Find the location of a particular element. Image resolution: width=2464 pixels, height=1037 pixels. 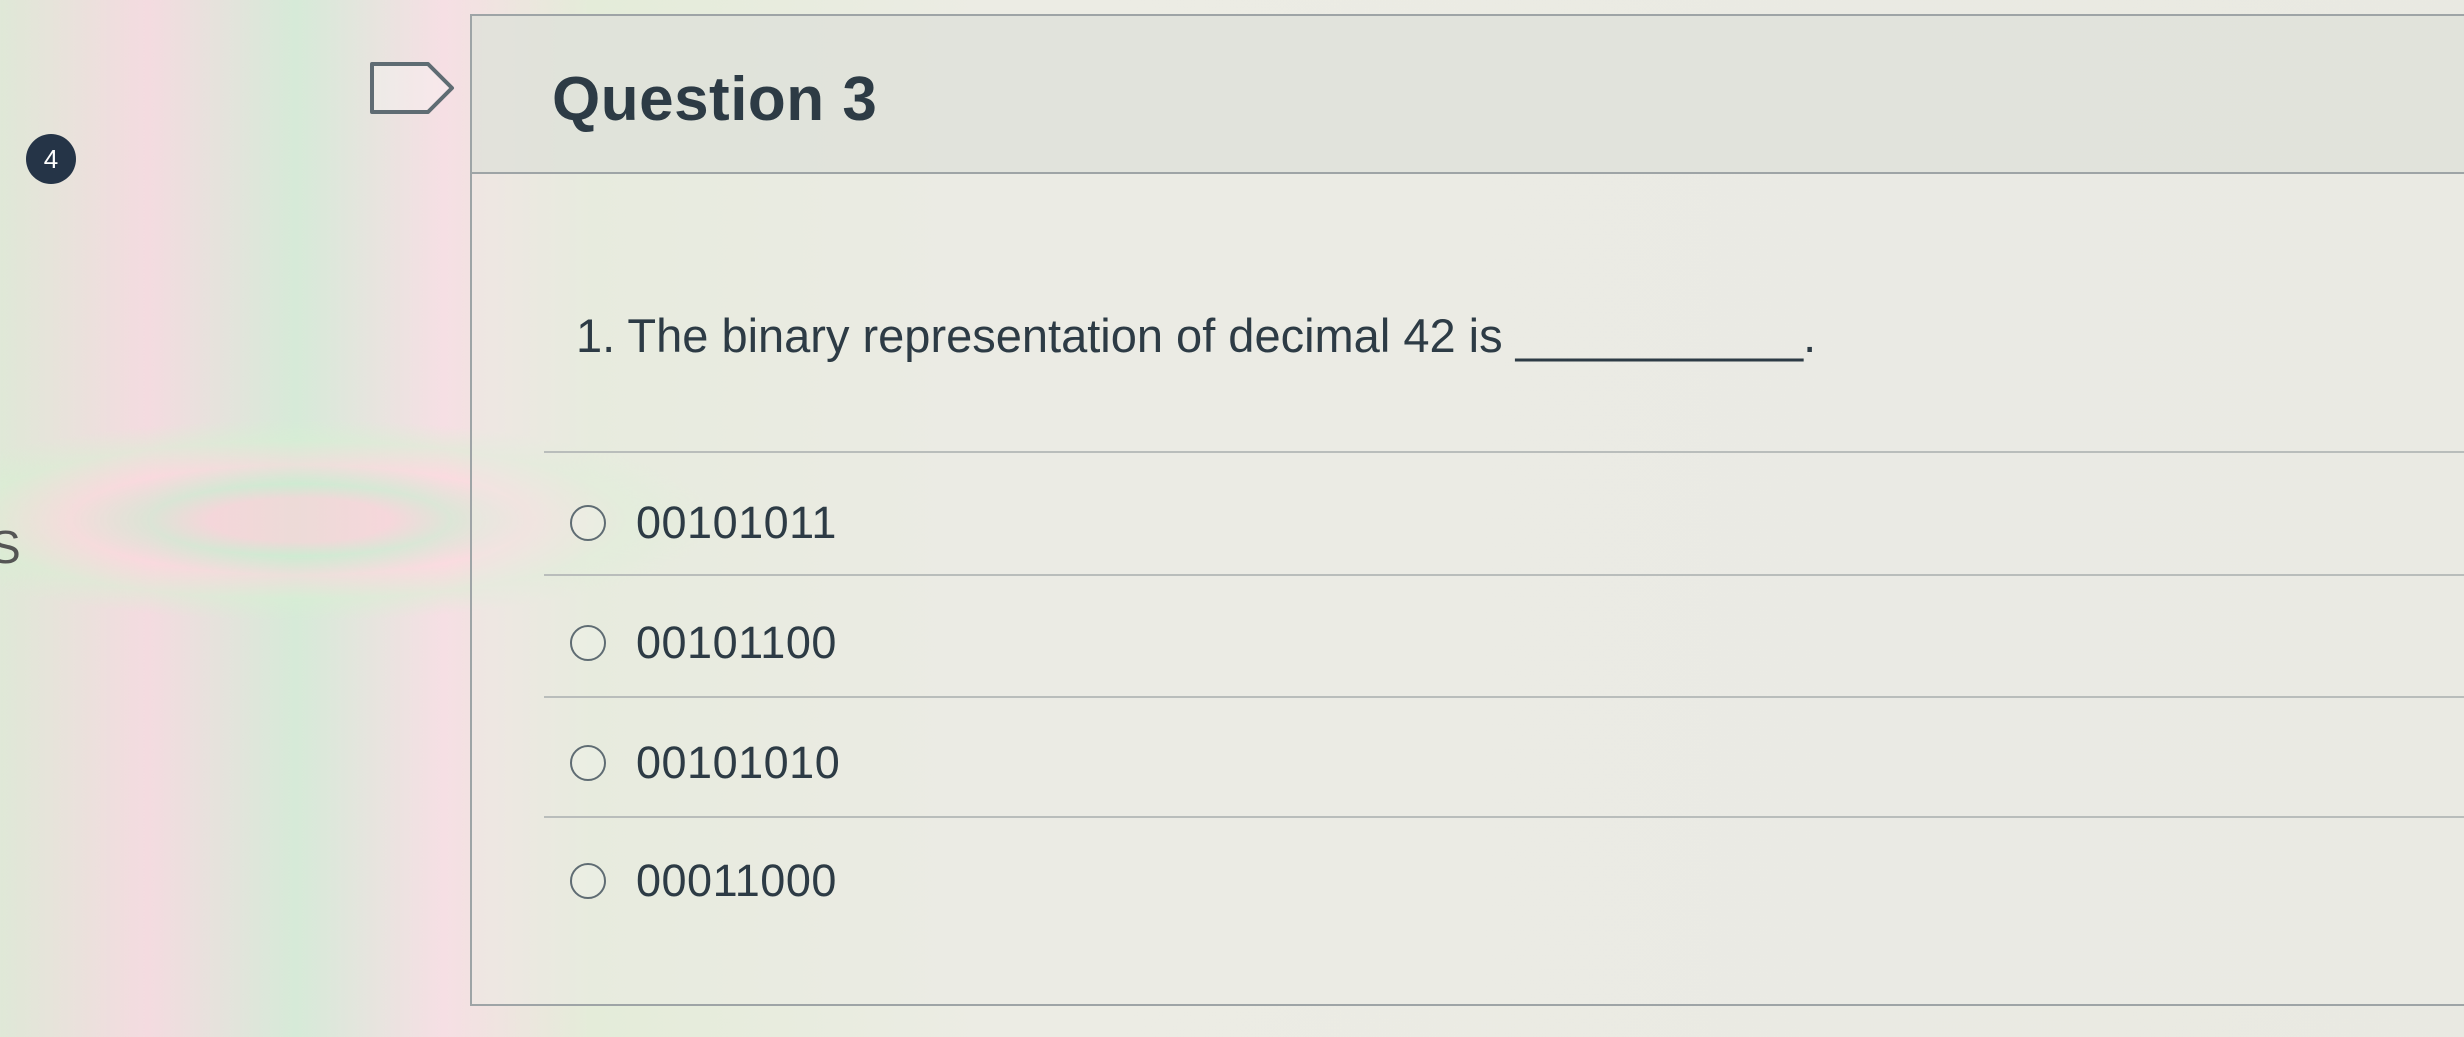

answer-option-3: 00101010 is located at coordinates (705, 763).